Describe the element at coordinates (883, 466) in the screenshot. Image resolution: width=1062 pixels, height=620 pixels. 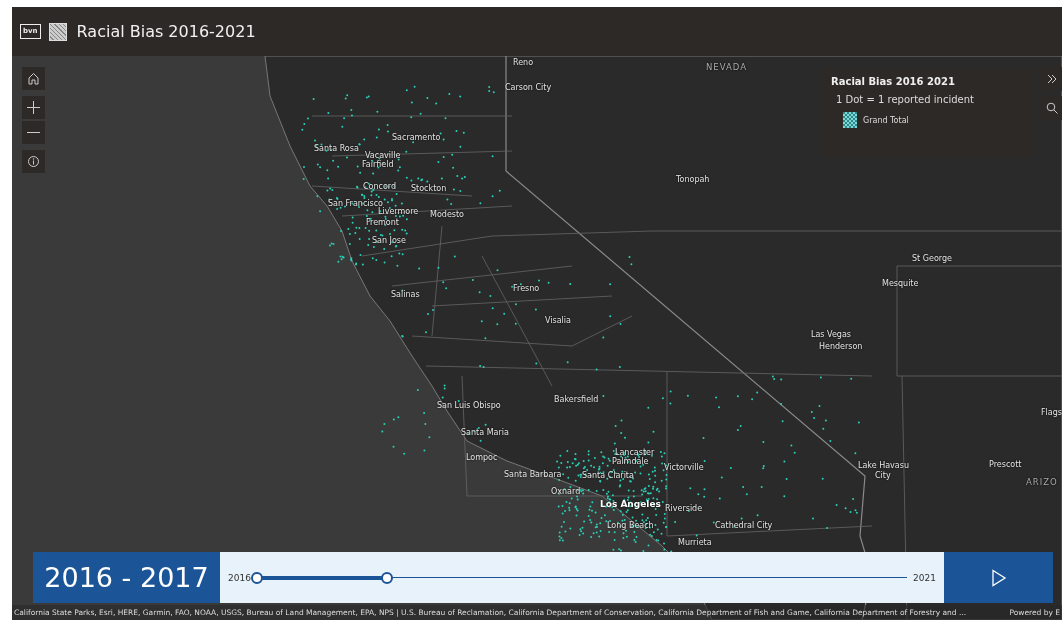
I see `city-label: Lake Havasu` at that location.